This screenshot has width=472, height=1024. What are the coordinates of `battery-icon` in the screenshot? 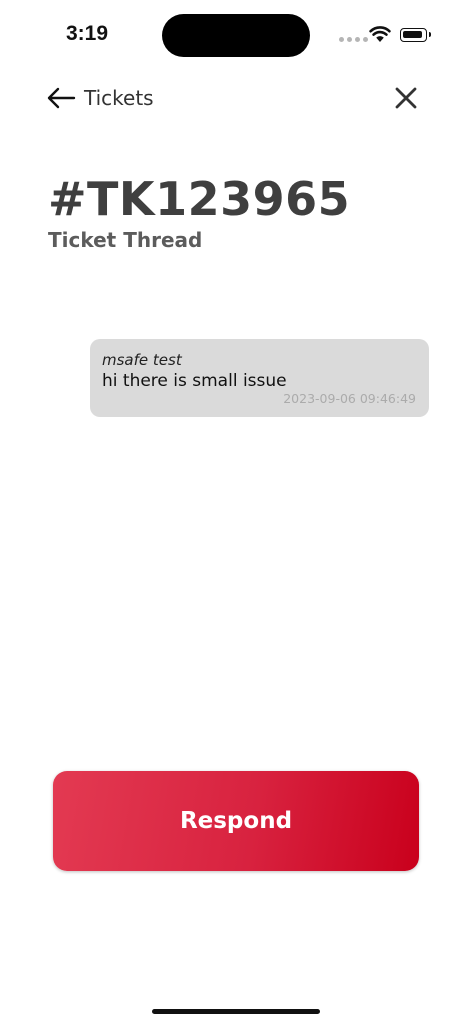 It's located at (415, 35).